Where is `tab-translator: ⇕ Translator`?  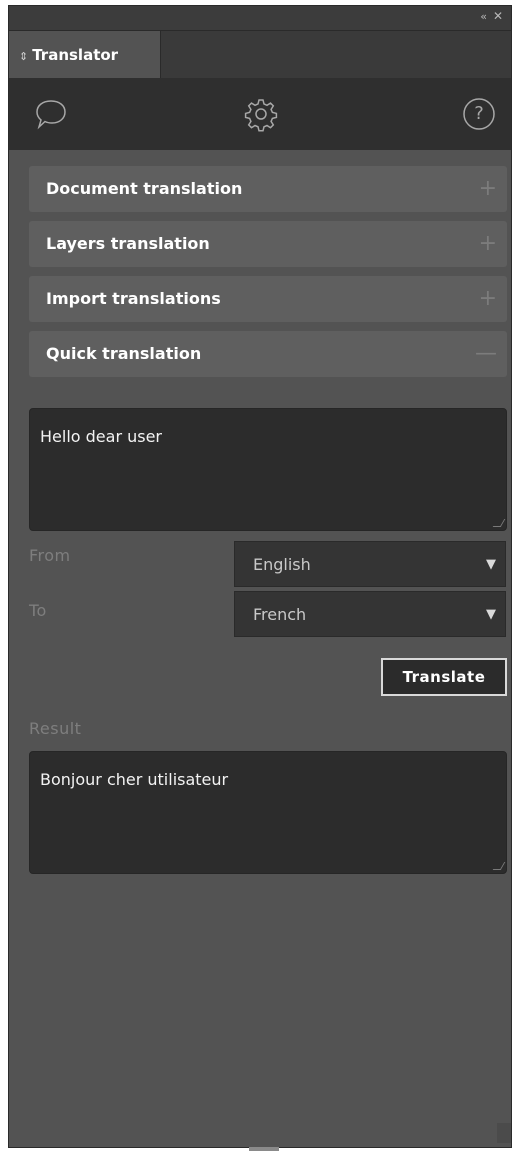
tab-translator: ⇕ Translator is located at coordinates (85, 55).